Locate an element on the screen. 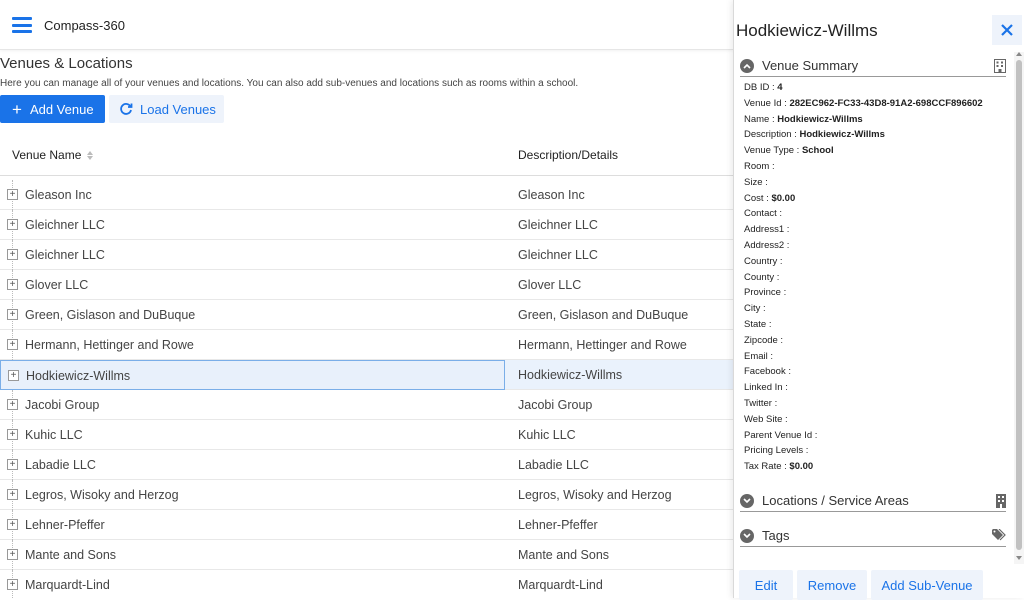 This screenshot has width=1024, height=600. field-value: Hodkiewicz-Willms is located at coordinates (820, 119).